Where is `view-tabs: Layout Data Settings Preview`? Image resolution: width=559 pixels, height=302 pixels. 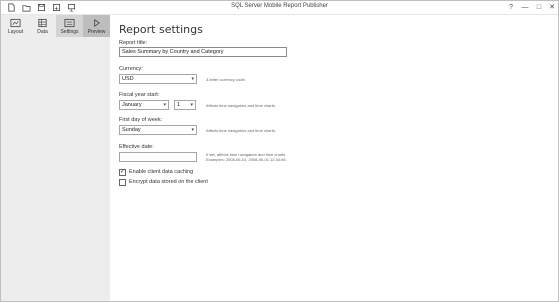 view-tabs: Layout Data Settings Preview is located at coordinates (55, 26).